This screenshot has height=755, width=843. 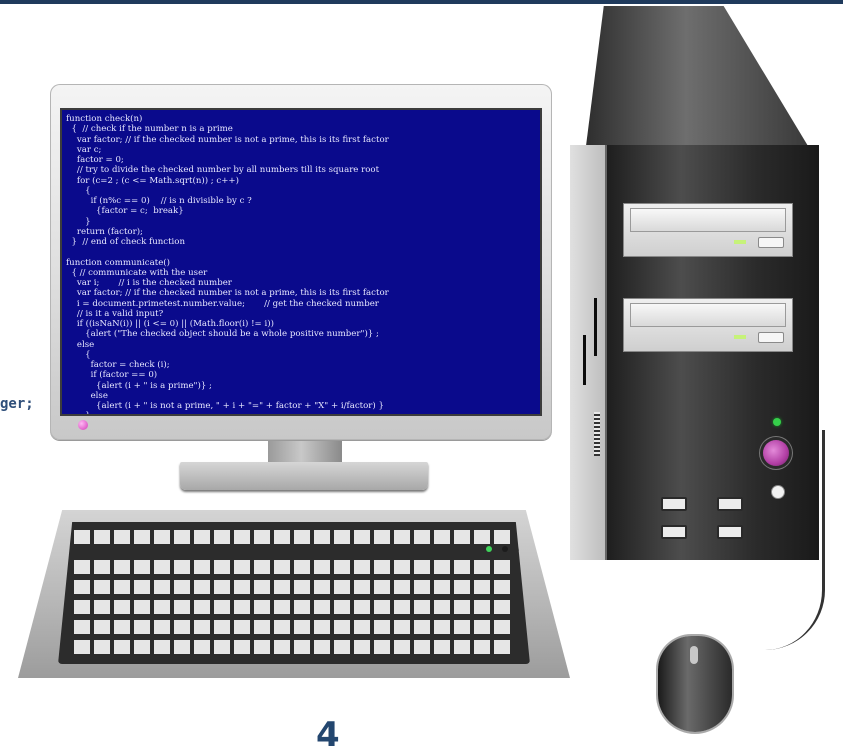 I want to click on monitor-stand, so click(x=304, y=476).